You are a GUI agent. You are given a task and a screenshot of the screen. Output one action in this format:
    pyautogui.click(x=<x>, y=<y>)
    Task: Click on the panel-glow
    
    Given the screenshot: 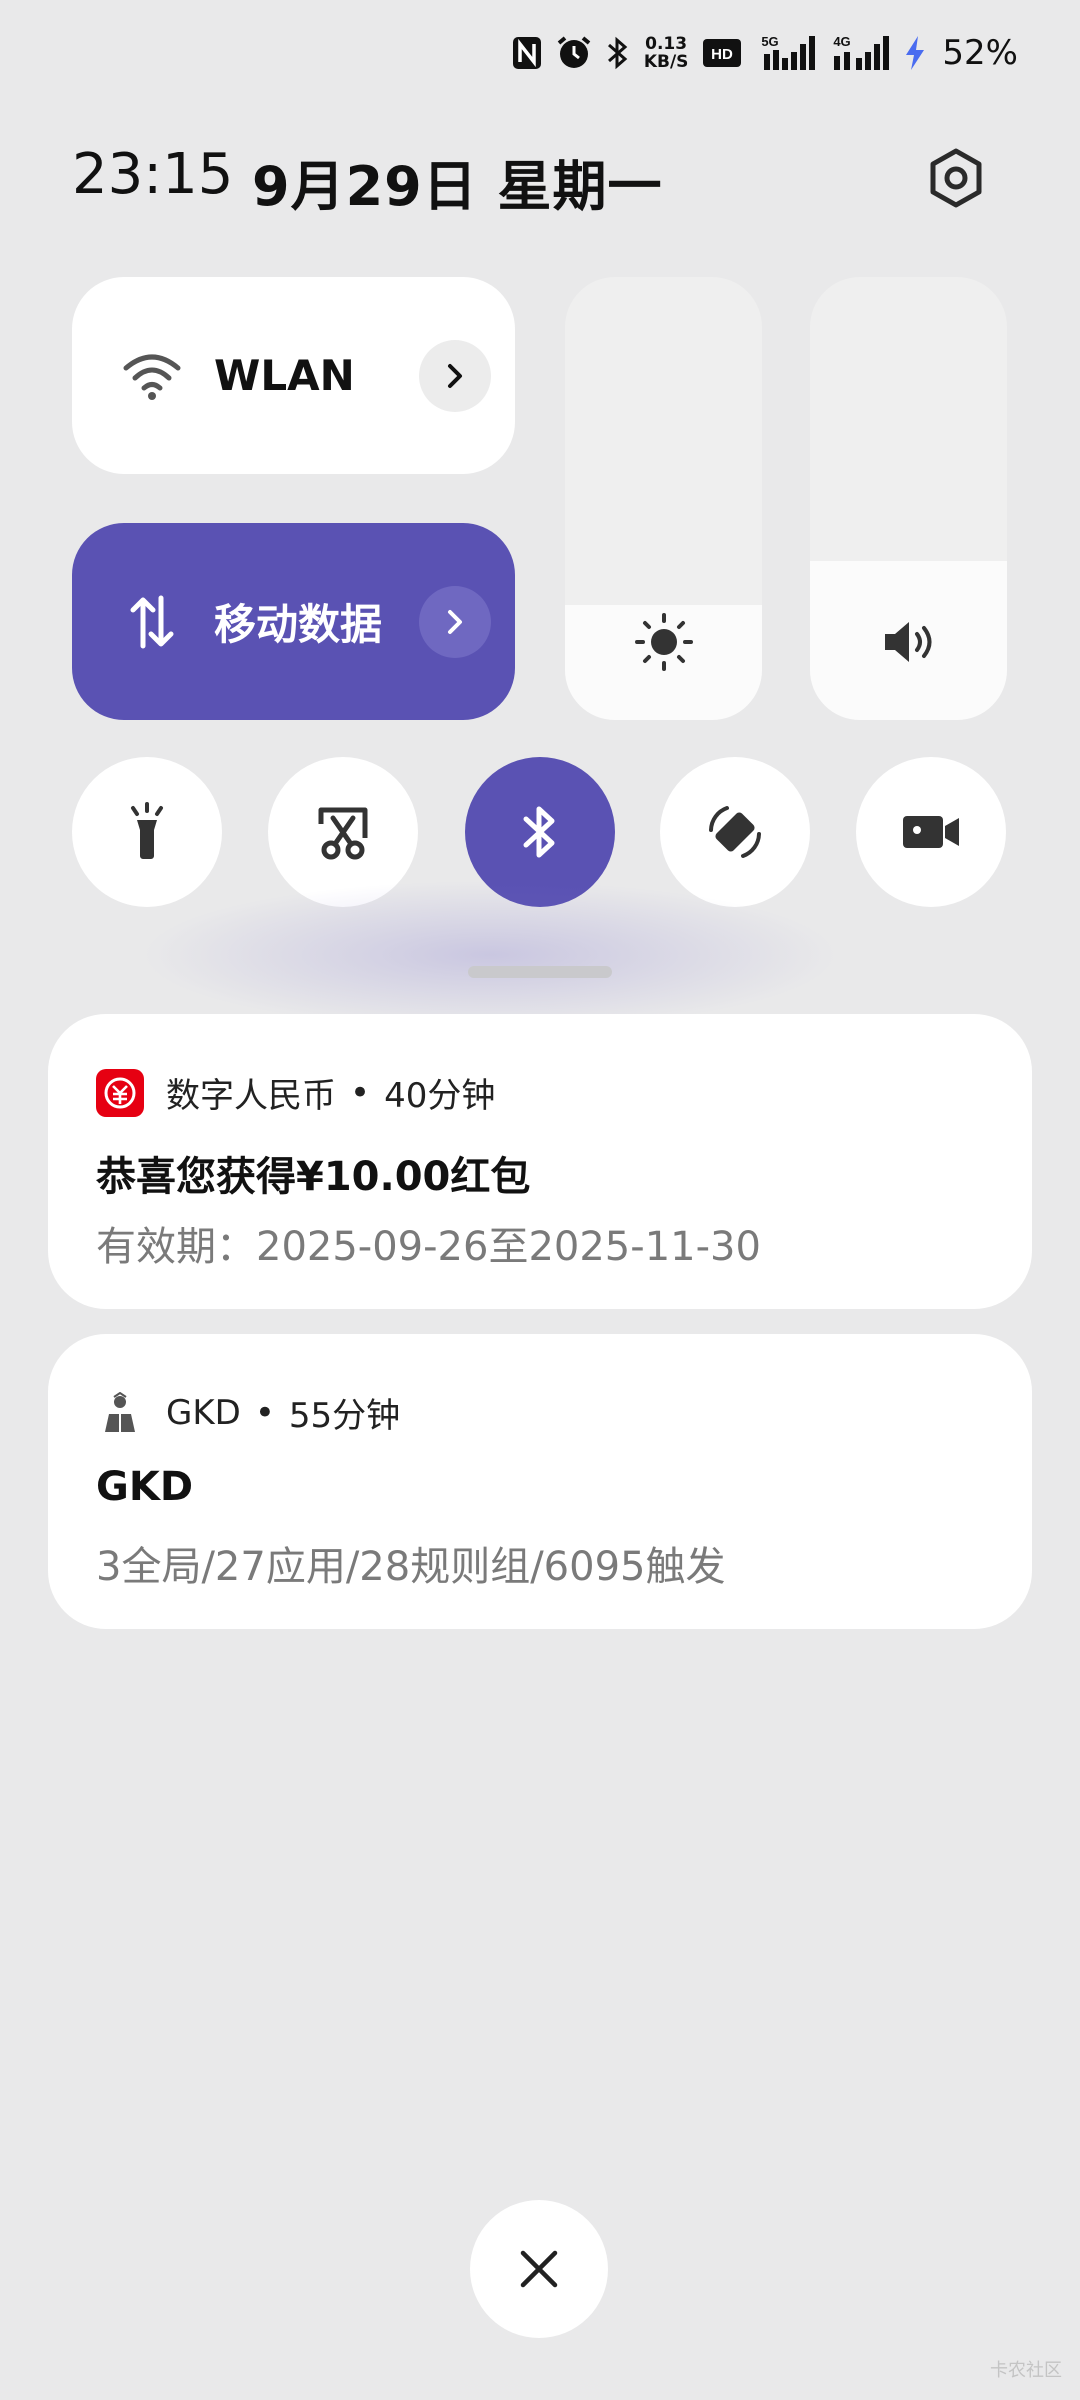 What is the action you would take?
    pyautogui.click(x=490, y=955)
    